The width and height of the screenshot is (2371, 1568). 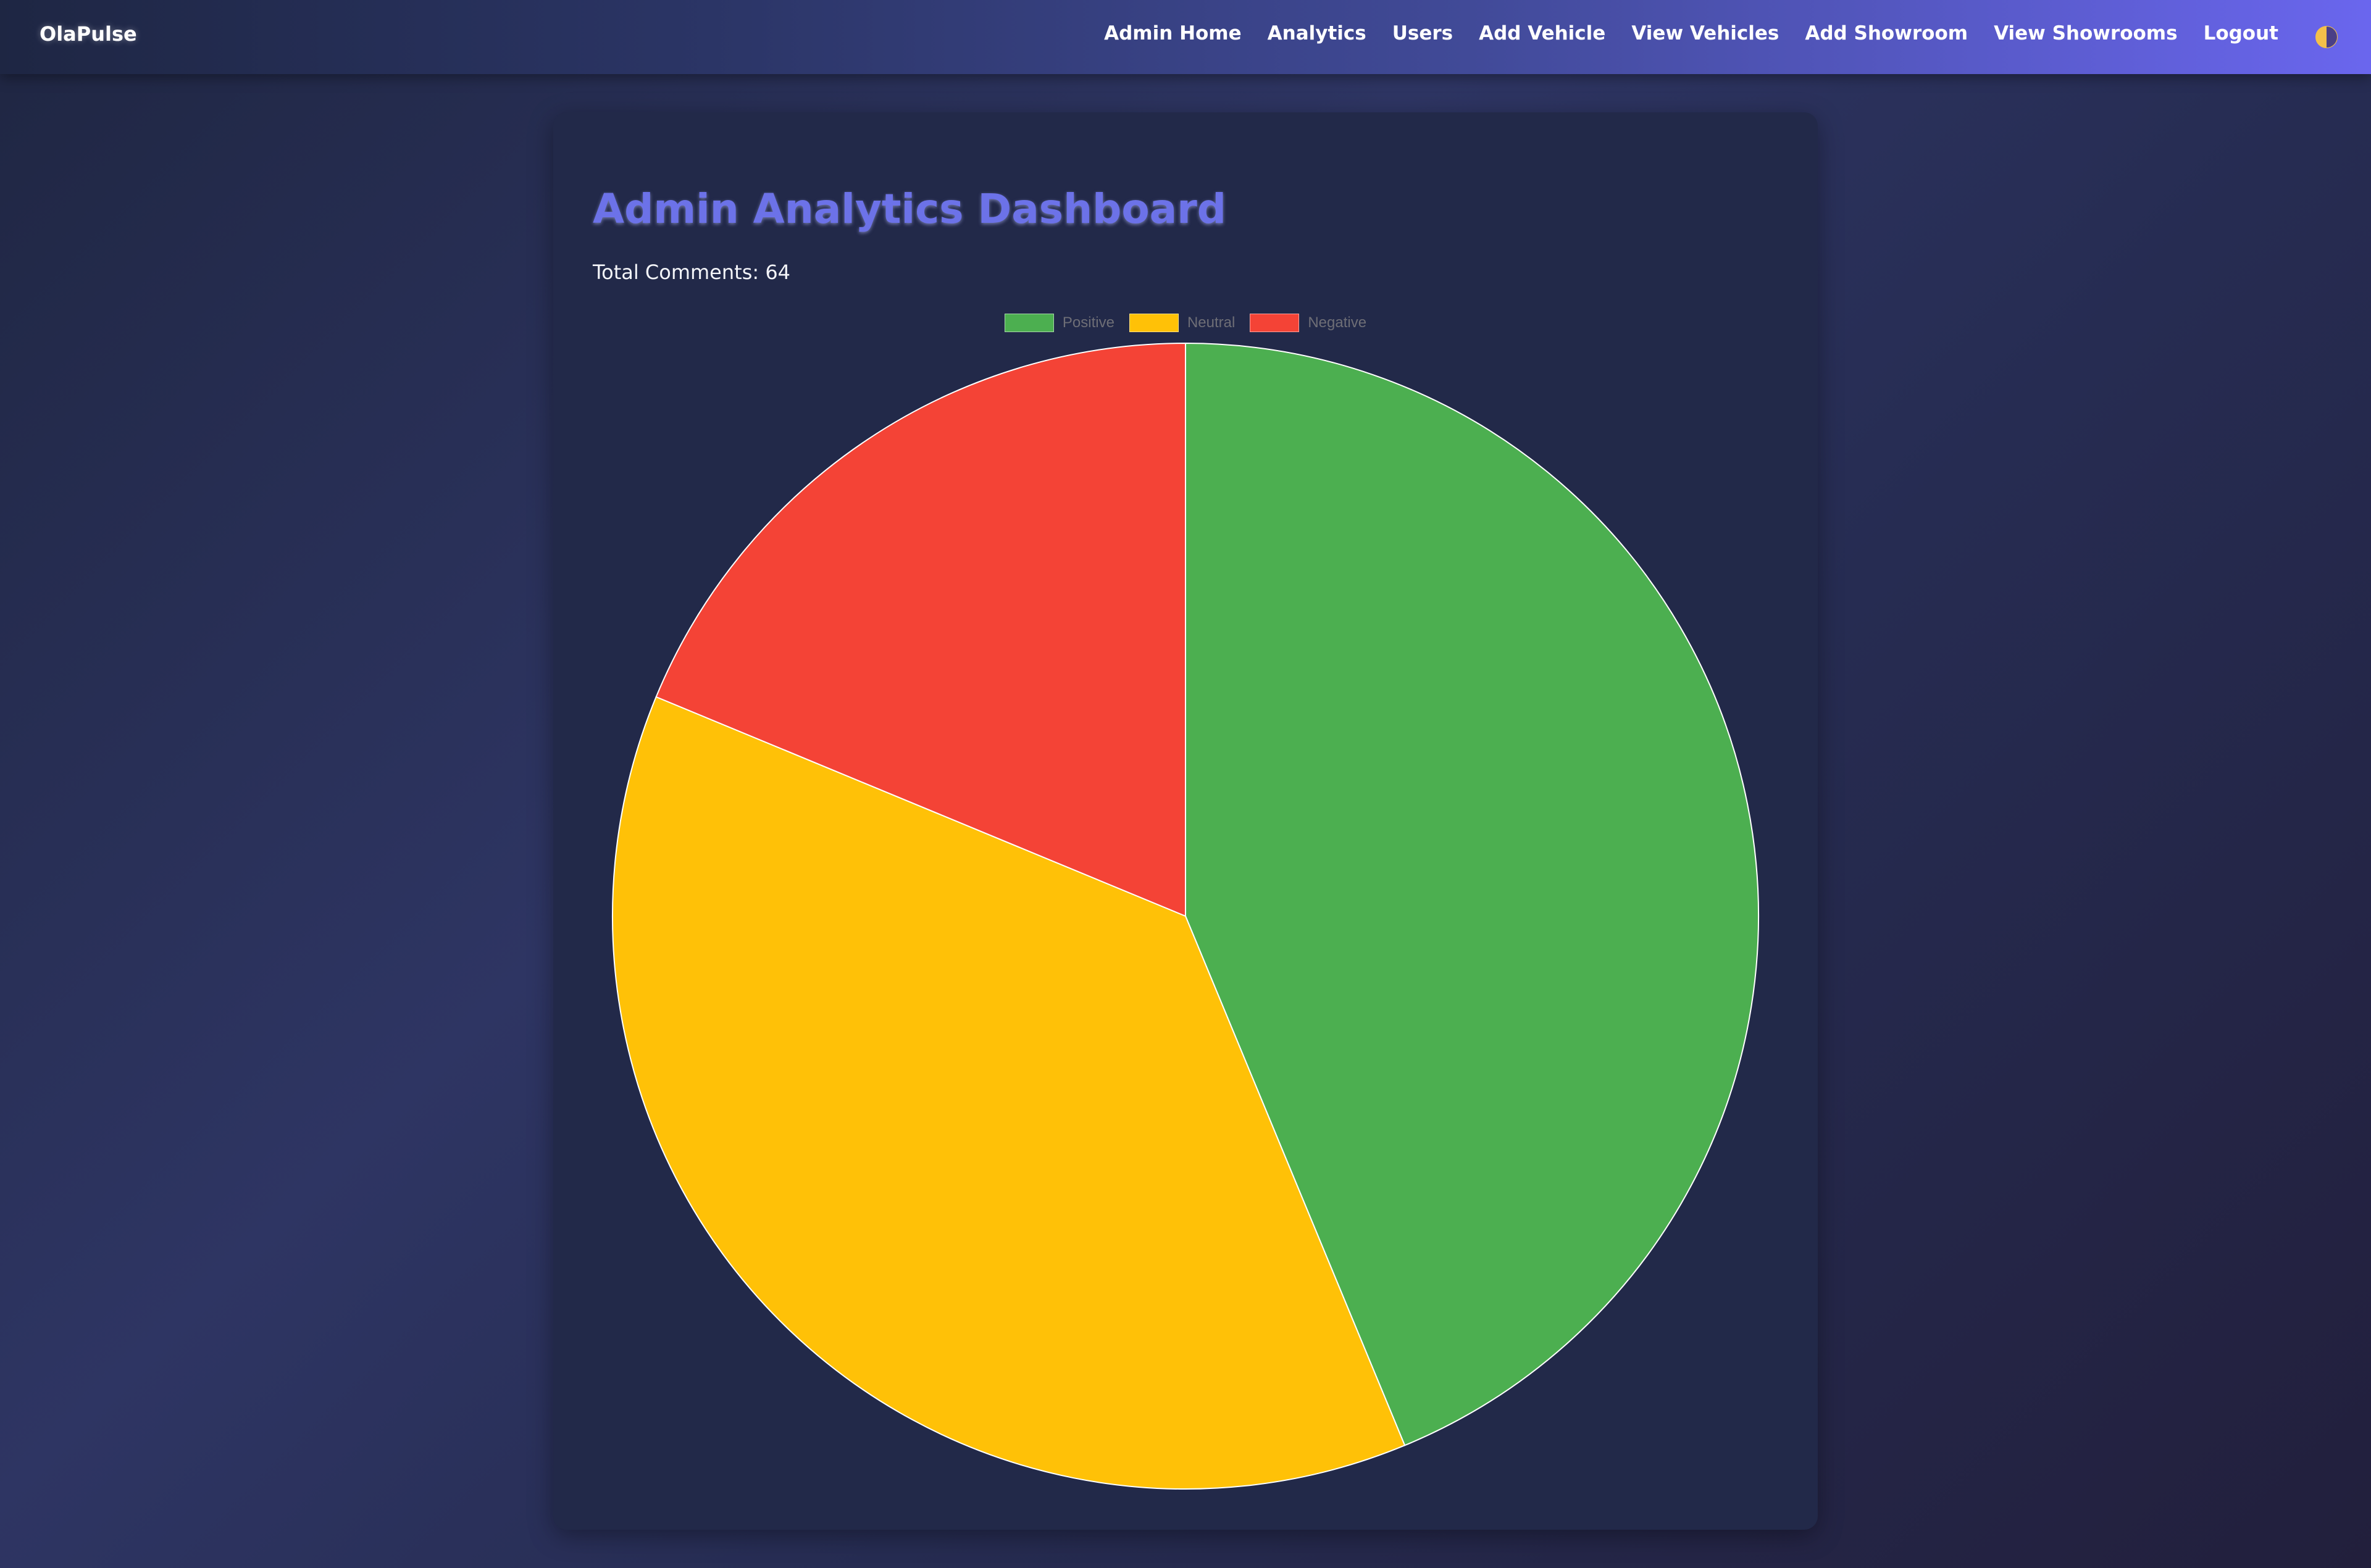 I want to click on nav-link-analytics: Analytics, so click(x=1317, y=33).